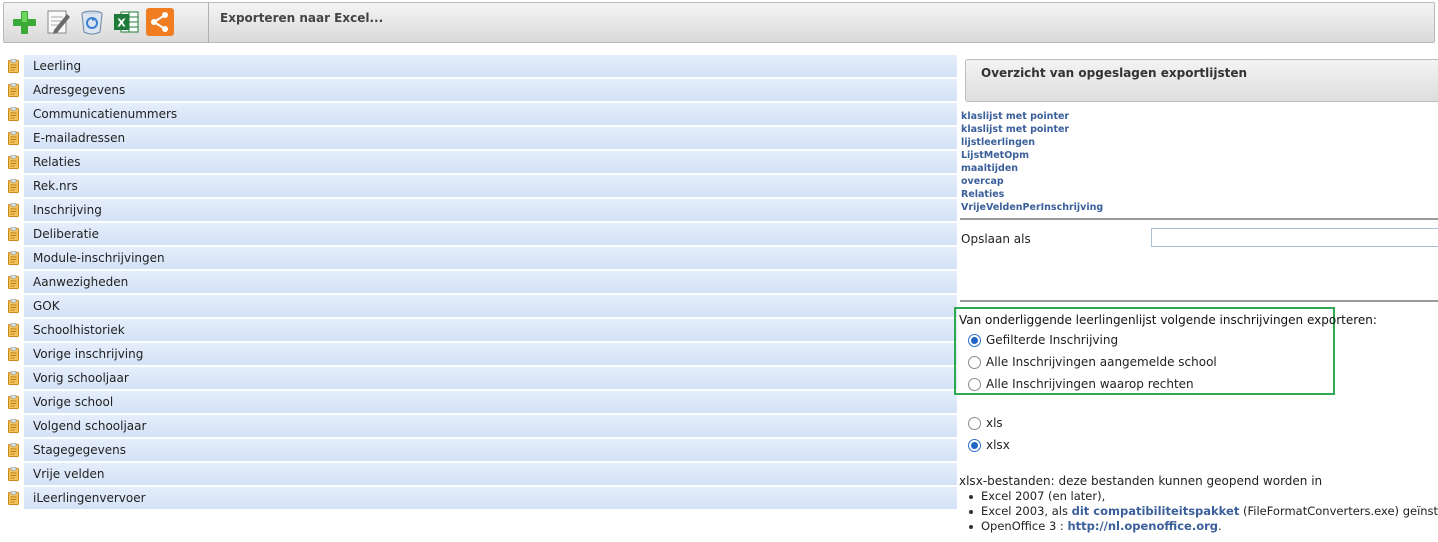  What do you see at coordinates (480, 210) in the screenshot?
I see `list-item: Inschrijving` at bounding box center [480, 210].